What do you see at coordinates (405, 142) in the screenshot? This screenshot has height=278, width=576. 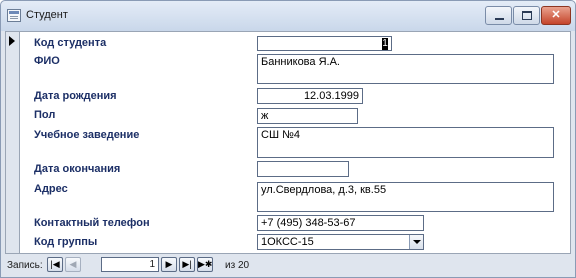 I see `school-field: СШ №4` at bounding box center [405, 142].